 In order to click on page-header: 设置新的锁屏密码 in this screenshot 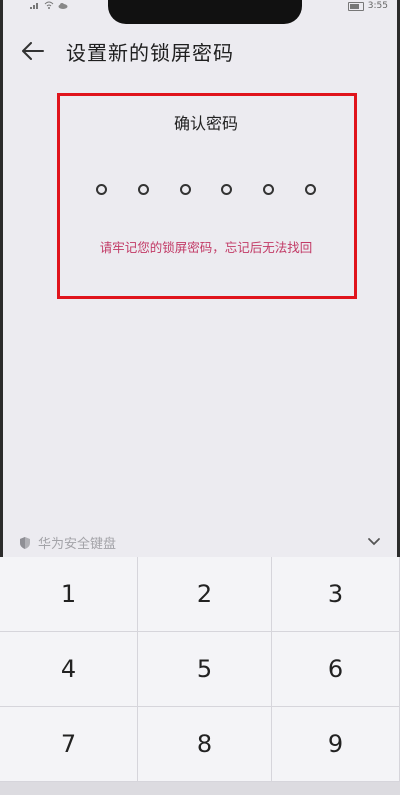, I will do `click(200, 50)`.